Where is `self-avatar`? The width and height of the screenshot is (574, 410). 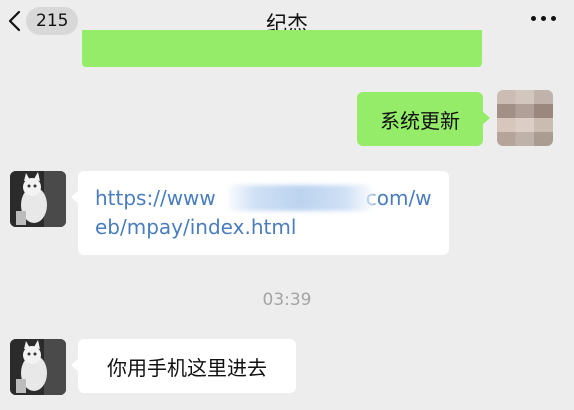 self-avatar is located at coordinates (525, 118).